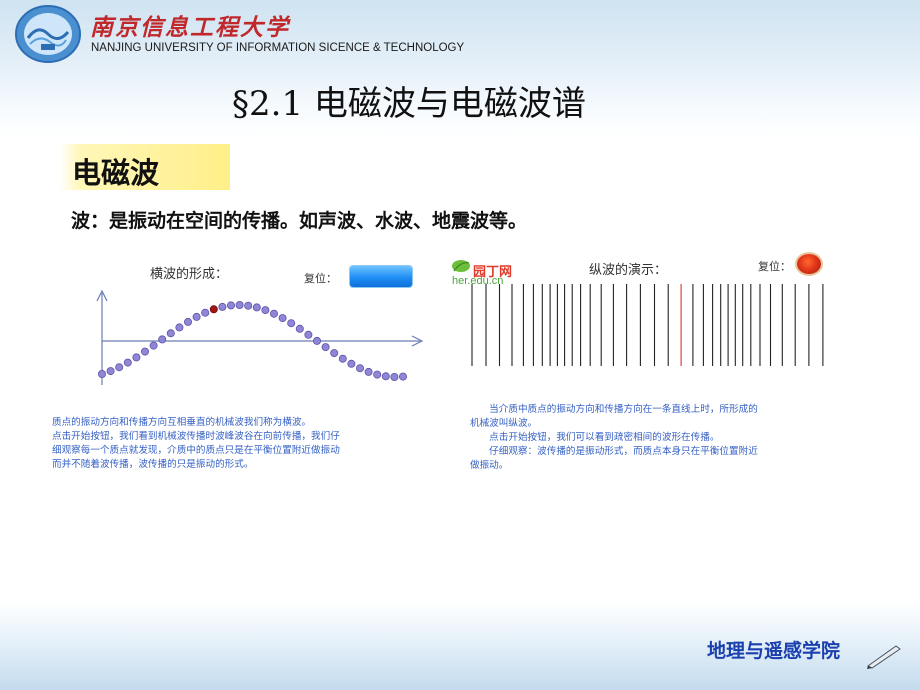 The width and height of the screenshot is (920, 690). What do you see at coordinates (153, 464) in the screenshot?
I see `caption-line: 而并不随着波传播，波传播的只是振动的形式。` at bounding box center [153, 464].